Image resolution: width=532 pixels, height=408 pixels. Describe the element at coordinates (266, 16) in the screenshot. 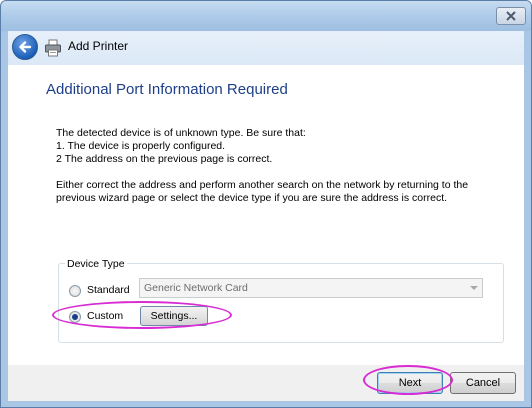

I see `title-bar` at that location.